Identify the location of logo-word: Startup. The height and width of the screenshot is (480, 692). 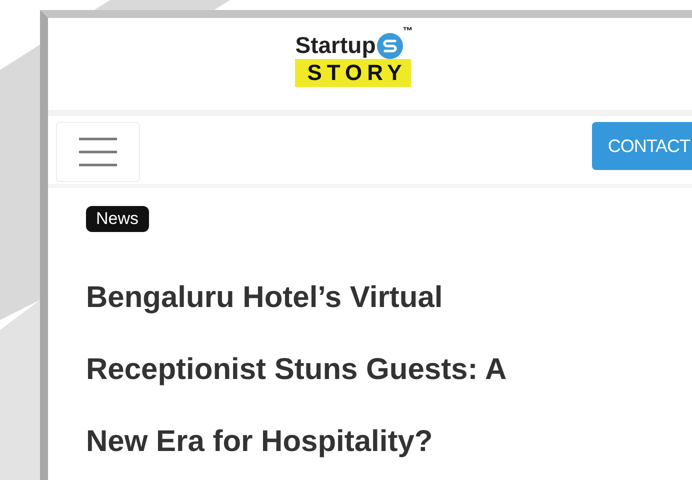
(335, 45).